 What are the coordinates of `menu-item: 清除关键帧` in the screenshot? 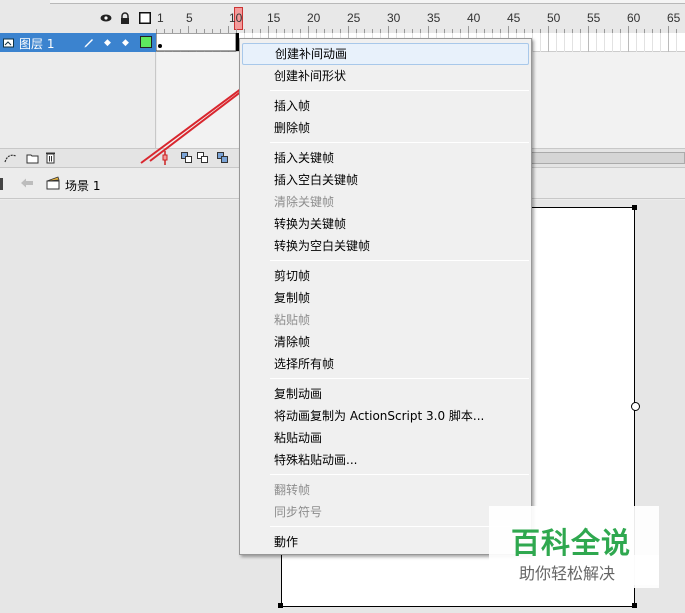 It's located at (304, 202).